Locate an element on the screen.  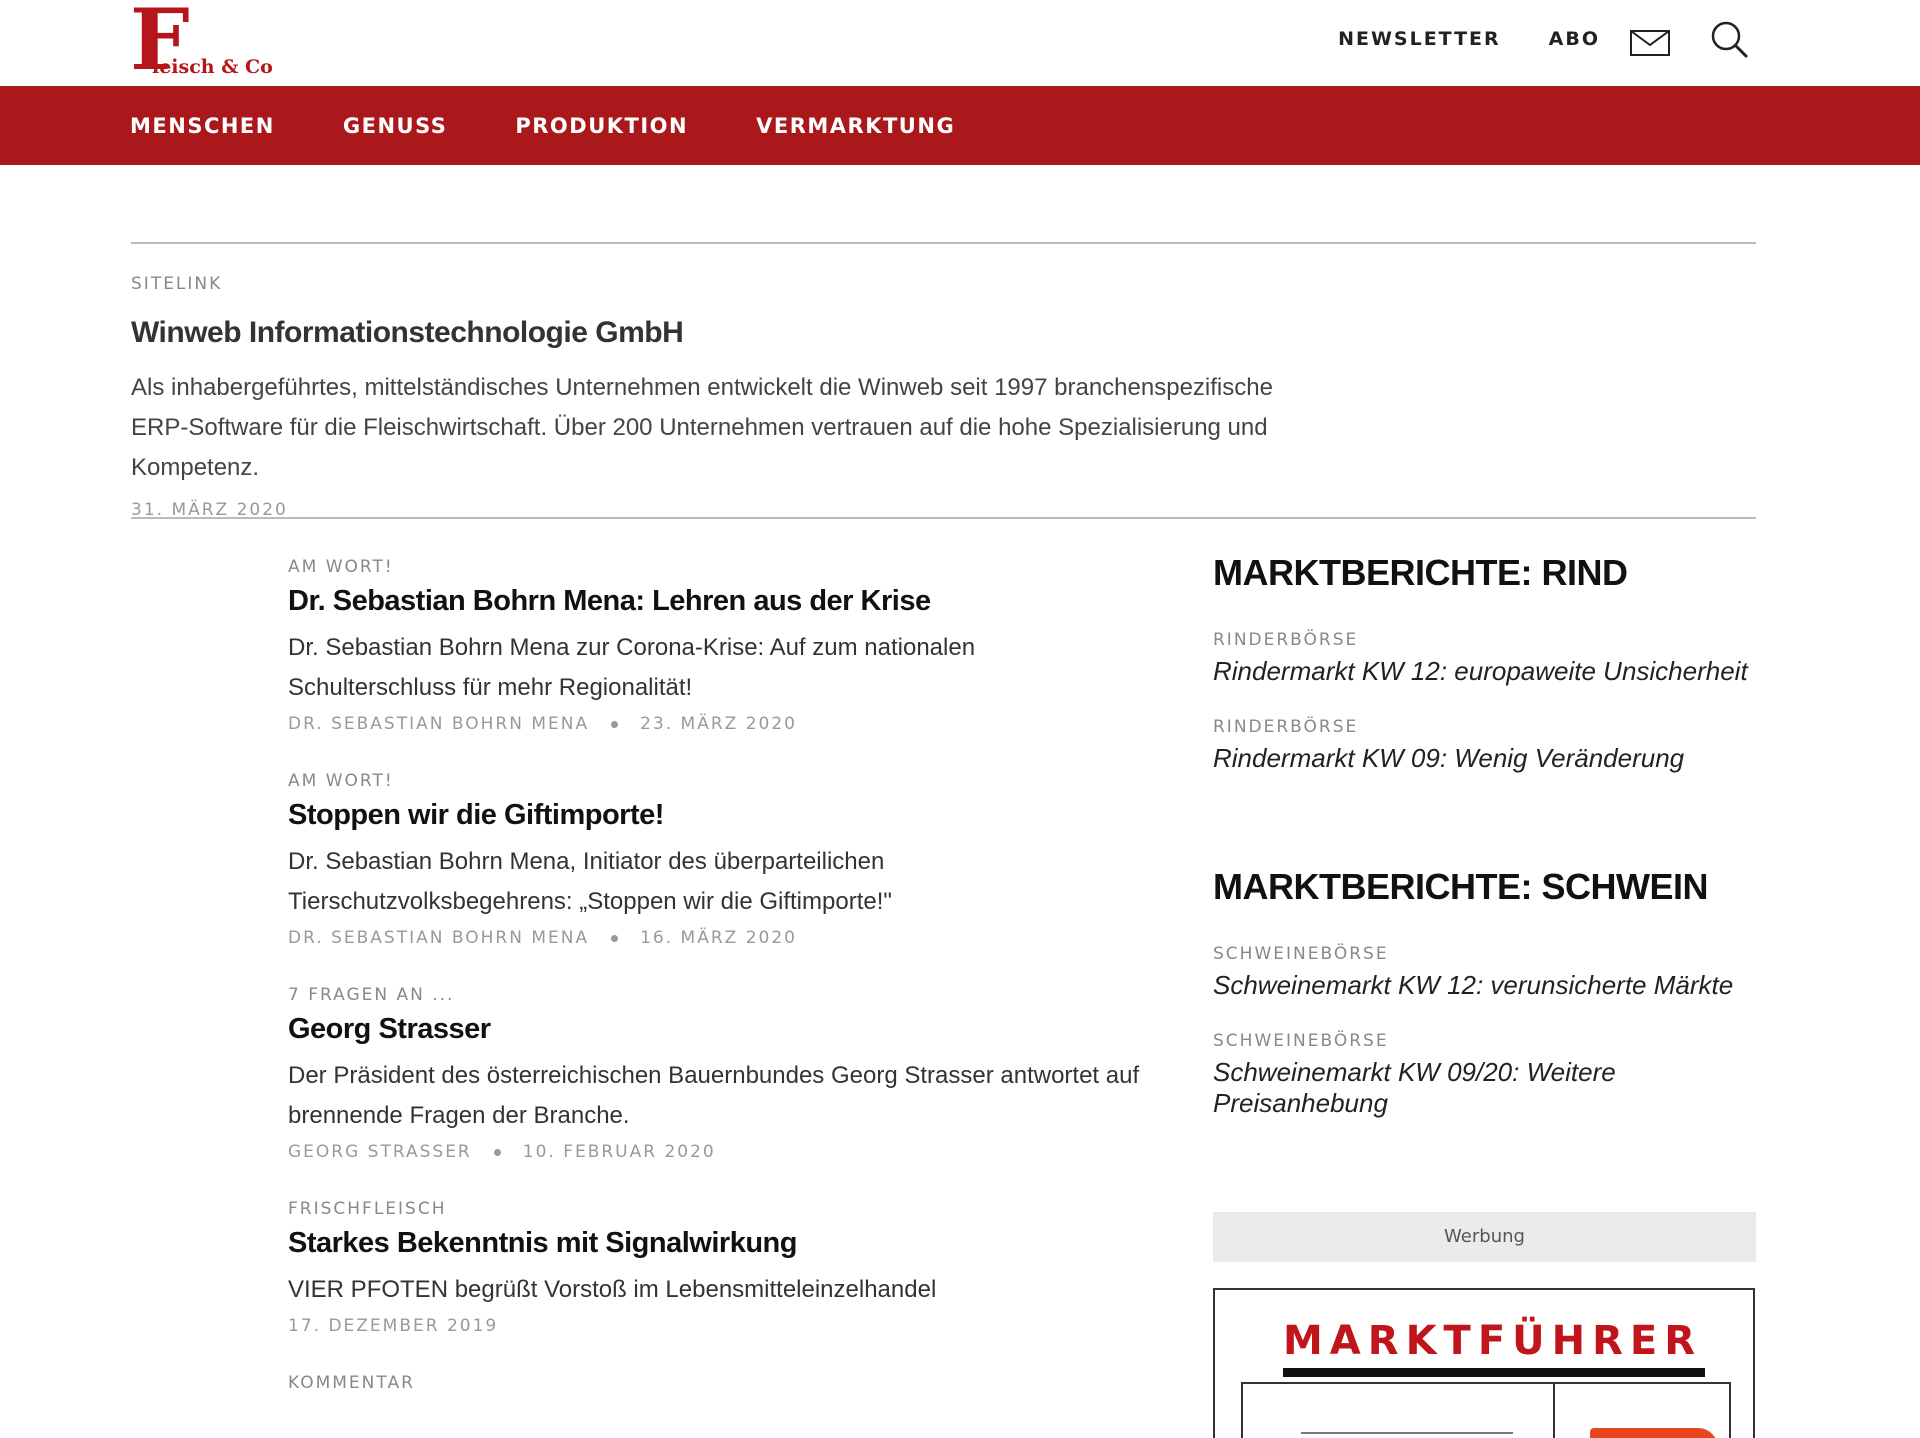
article-title: Georg Strasser is located at coordinates (718, 1029).